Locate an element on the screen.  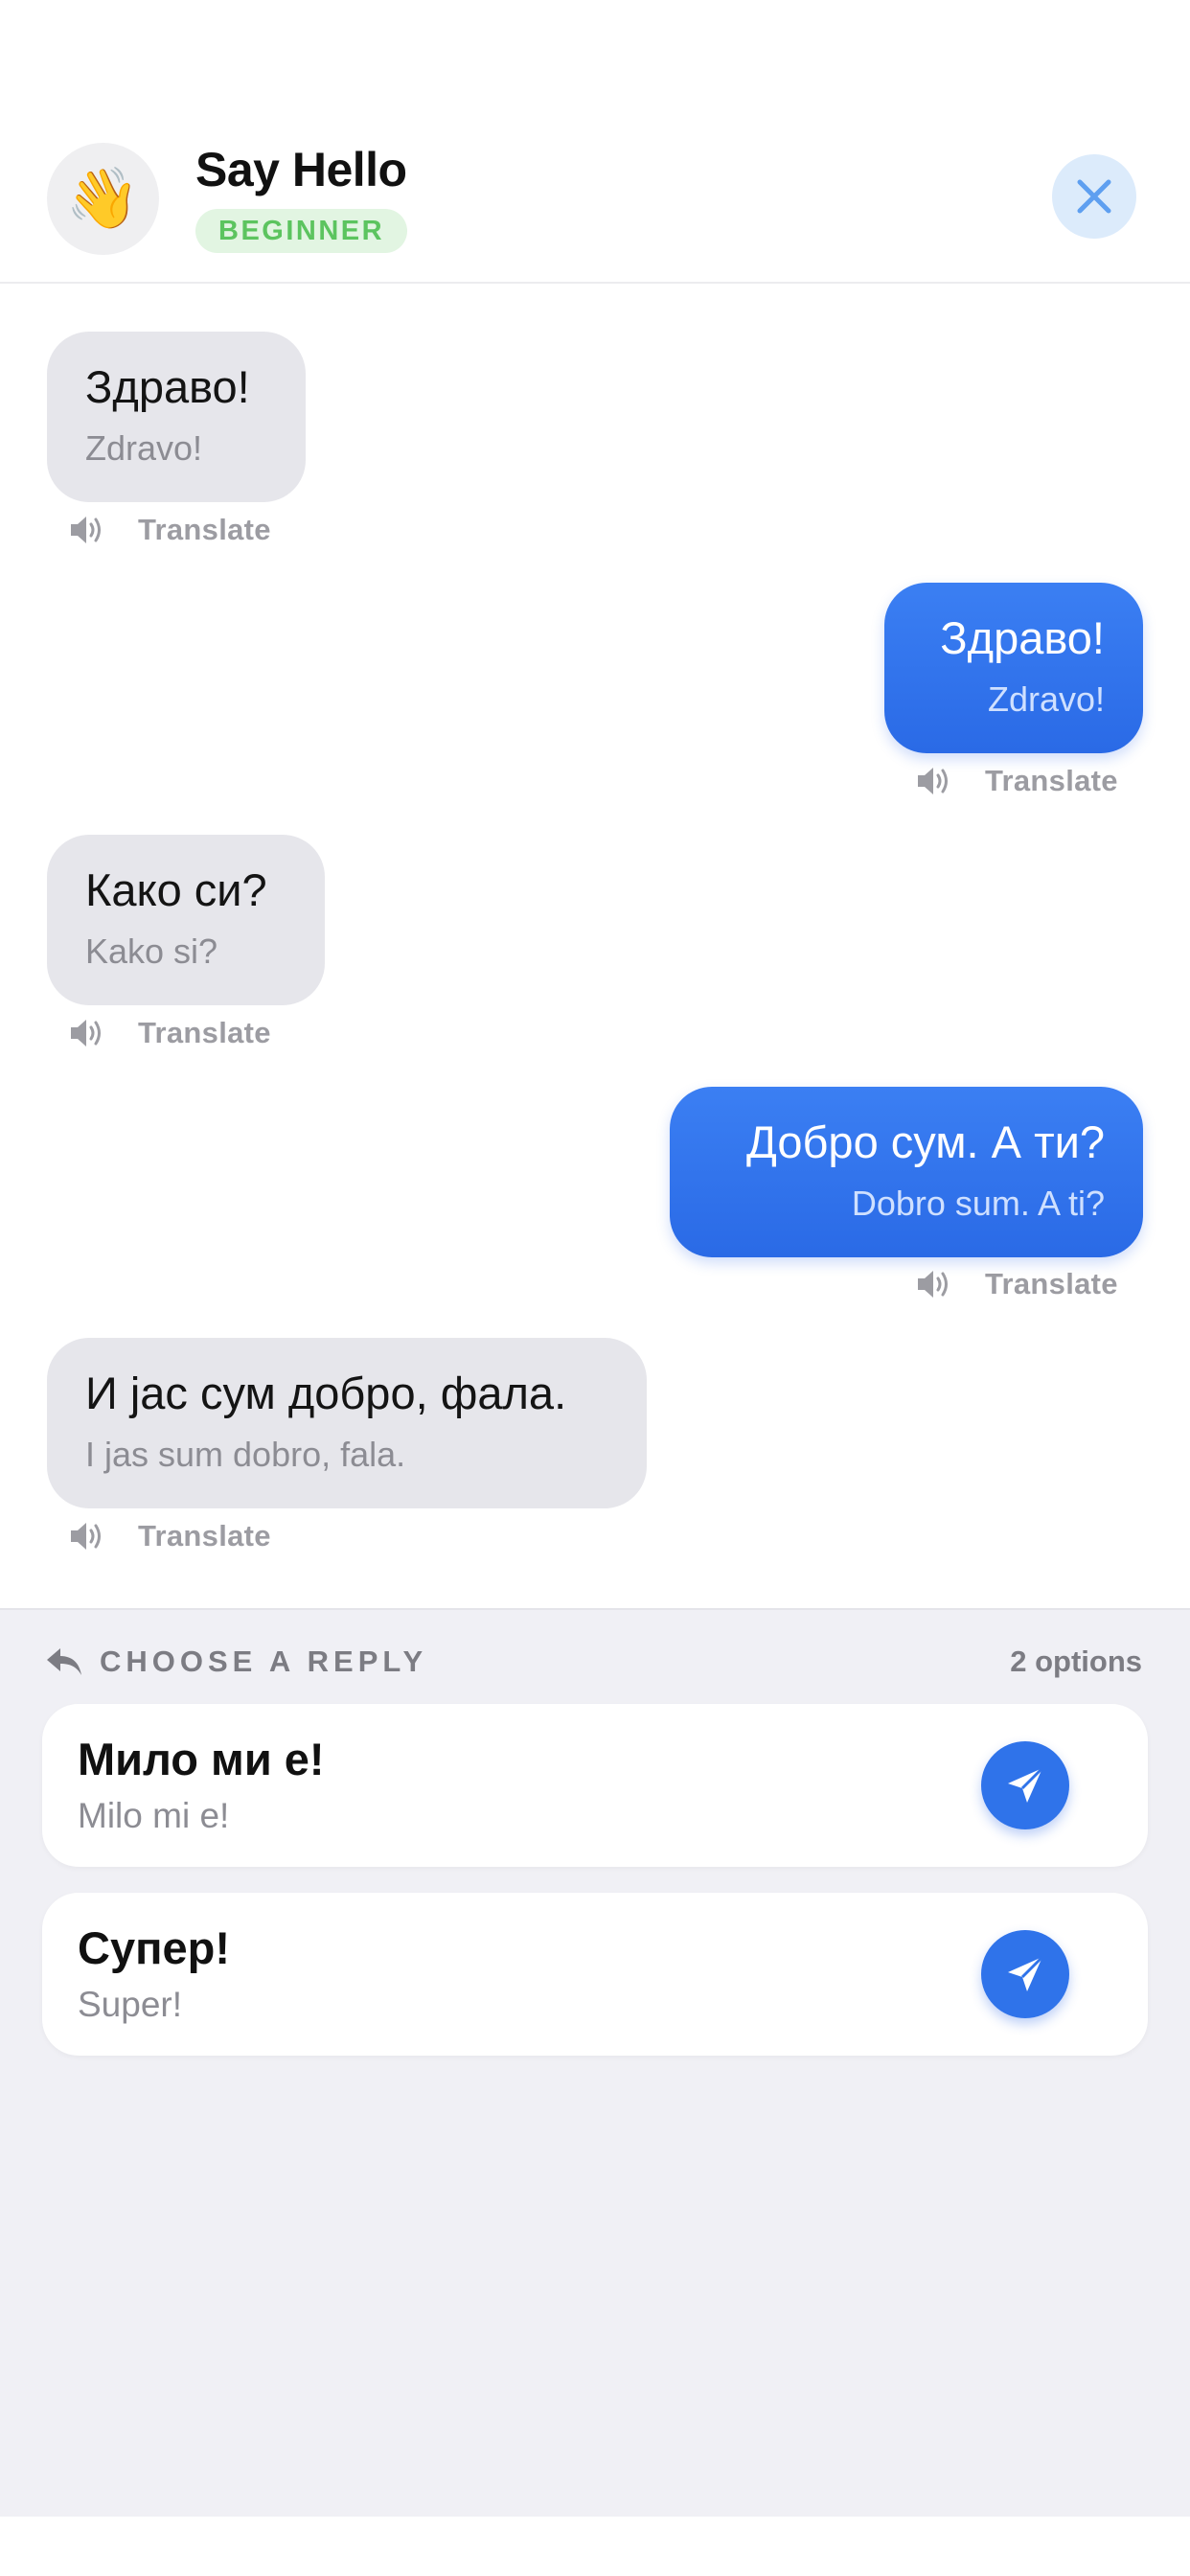
message-transliteration: I jas sum dobro, fala. is located at coordinates (246, 1454).